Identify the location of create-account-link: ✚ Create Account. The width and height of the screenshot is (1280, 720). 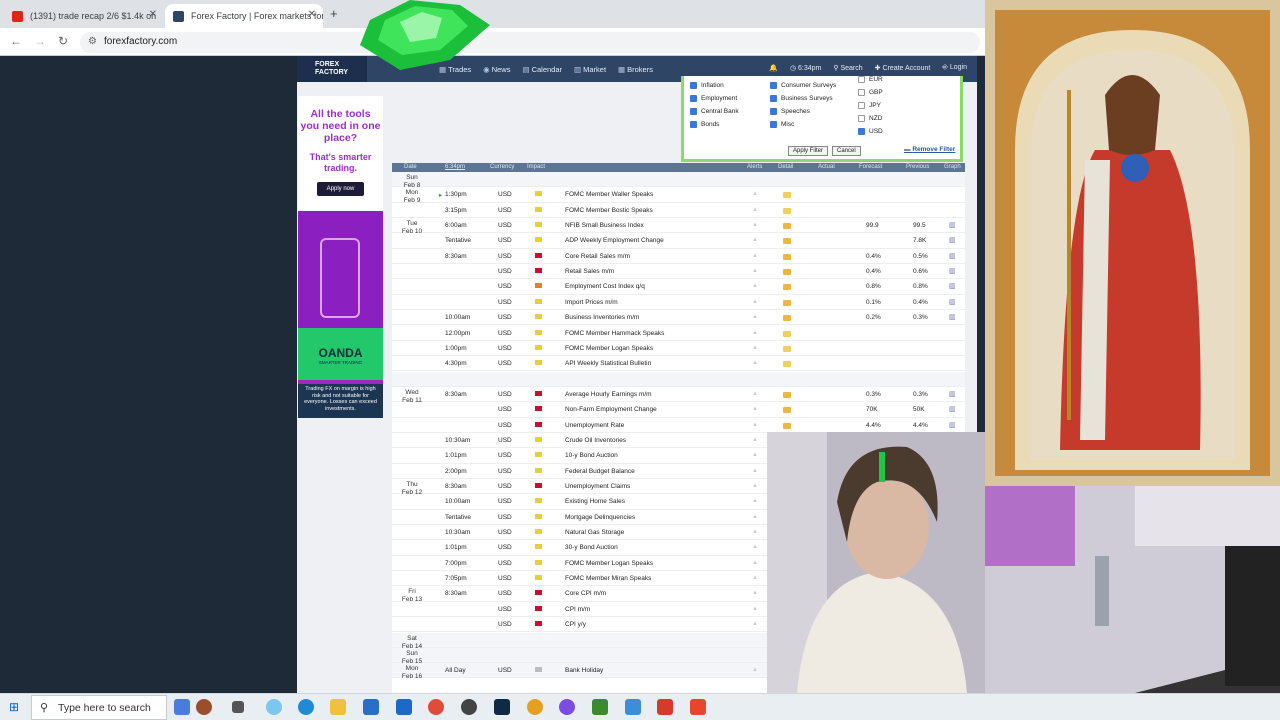
(903, 68).